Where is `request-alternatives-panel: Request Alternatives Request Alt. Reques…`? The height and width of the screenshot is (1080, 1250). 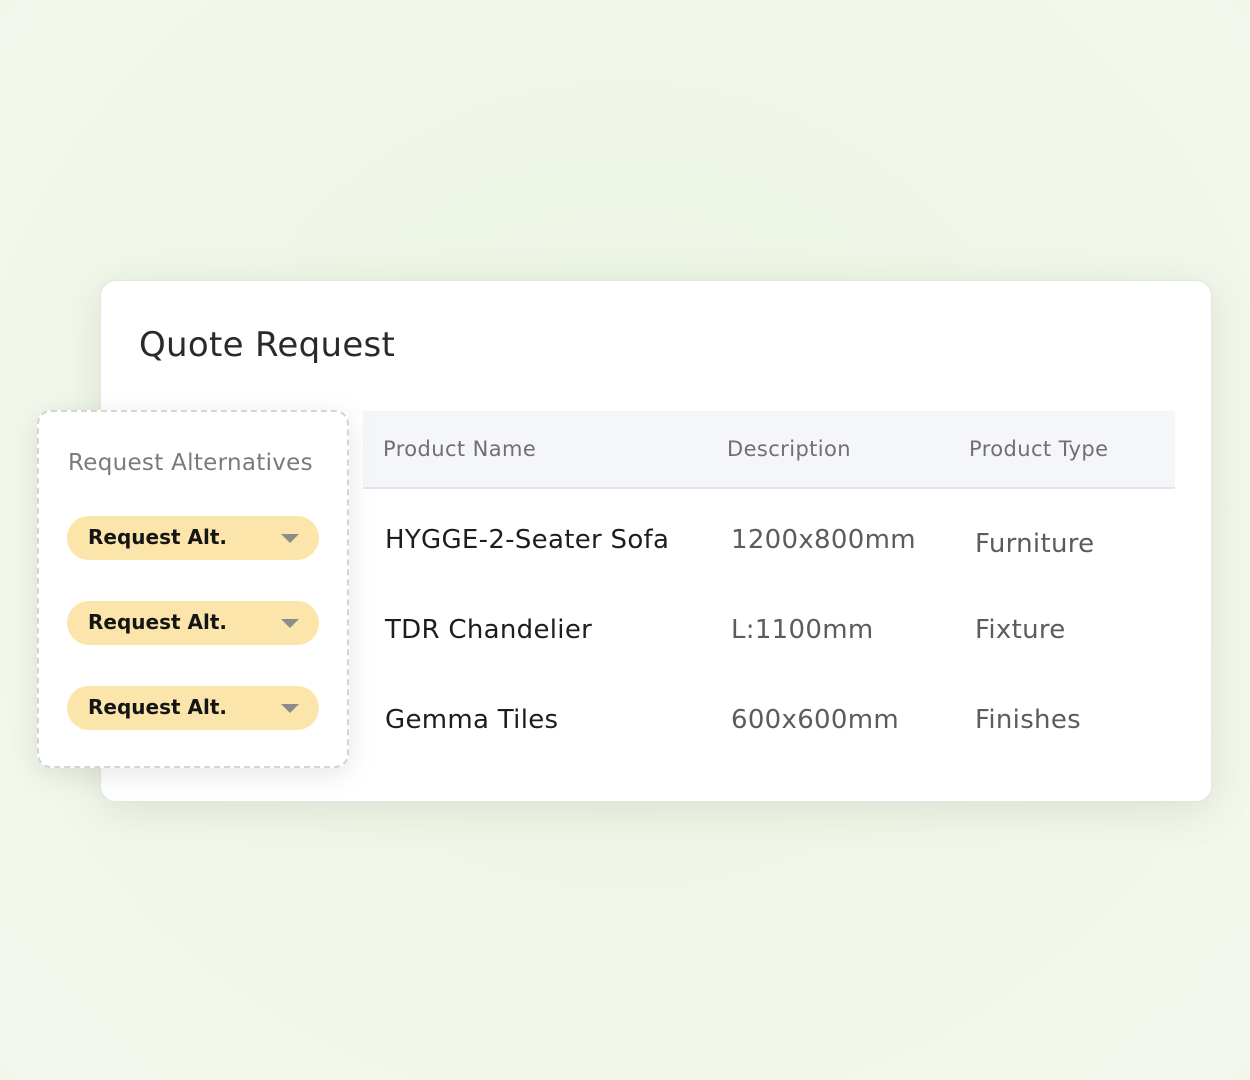 request-alternatives-panel: Request Alternatives Request Alt. Reques… is located at coordinates (193, 589).